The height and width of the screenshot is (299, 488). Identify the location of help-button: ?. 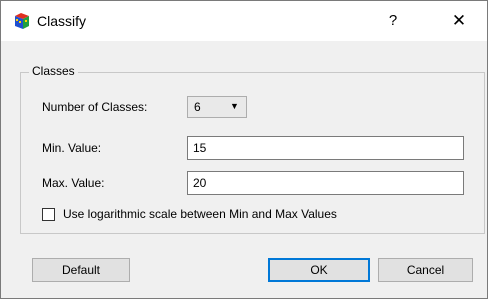
(393, 21).